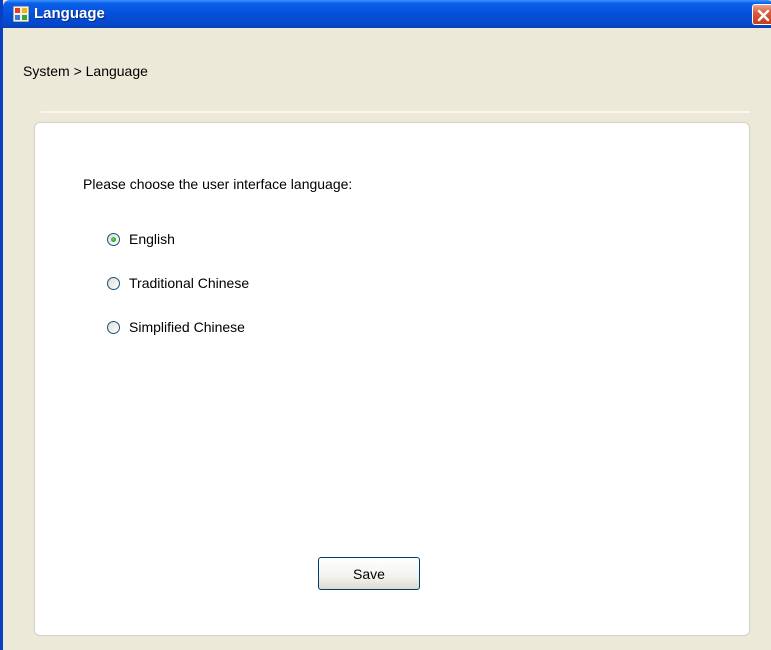  What do you see at coordinates (85, 71) in the screenshot?
I see `breadcrumb: System > Language` at bounding box center [85, 71].